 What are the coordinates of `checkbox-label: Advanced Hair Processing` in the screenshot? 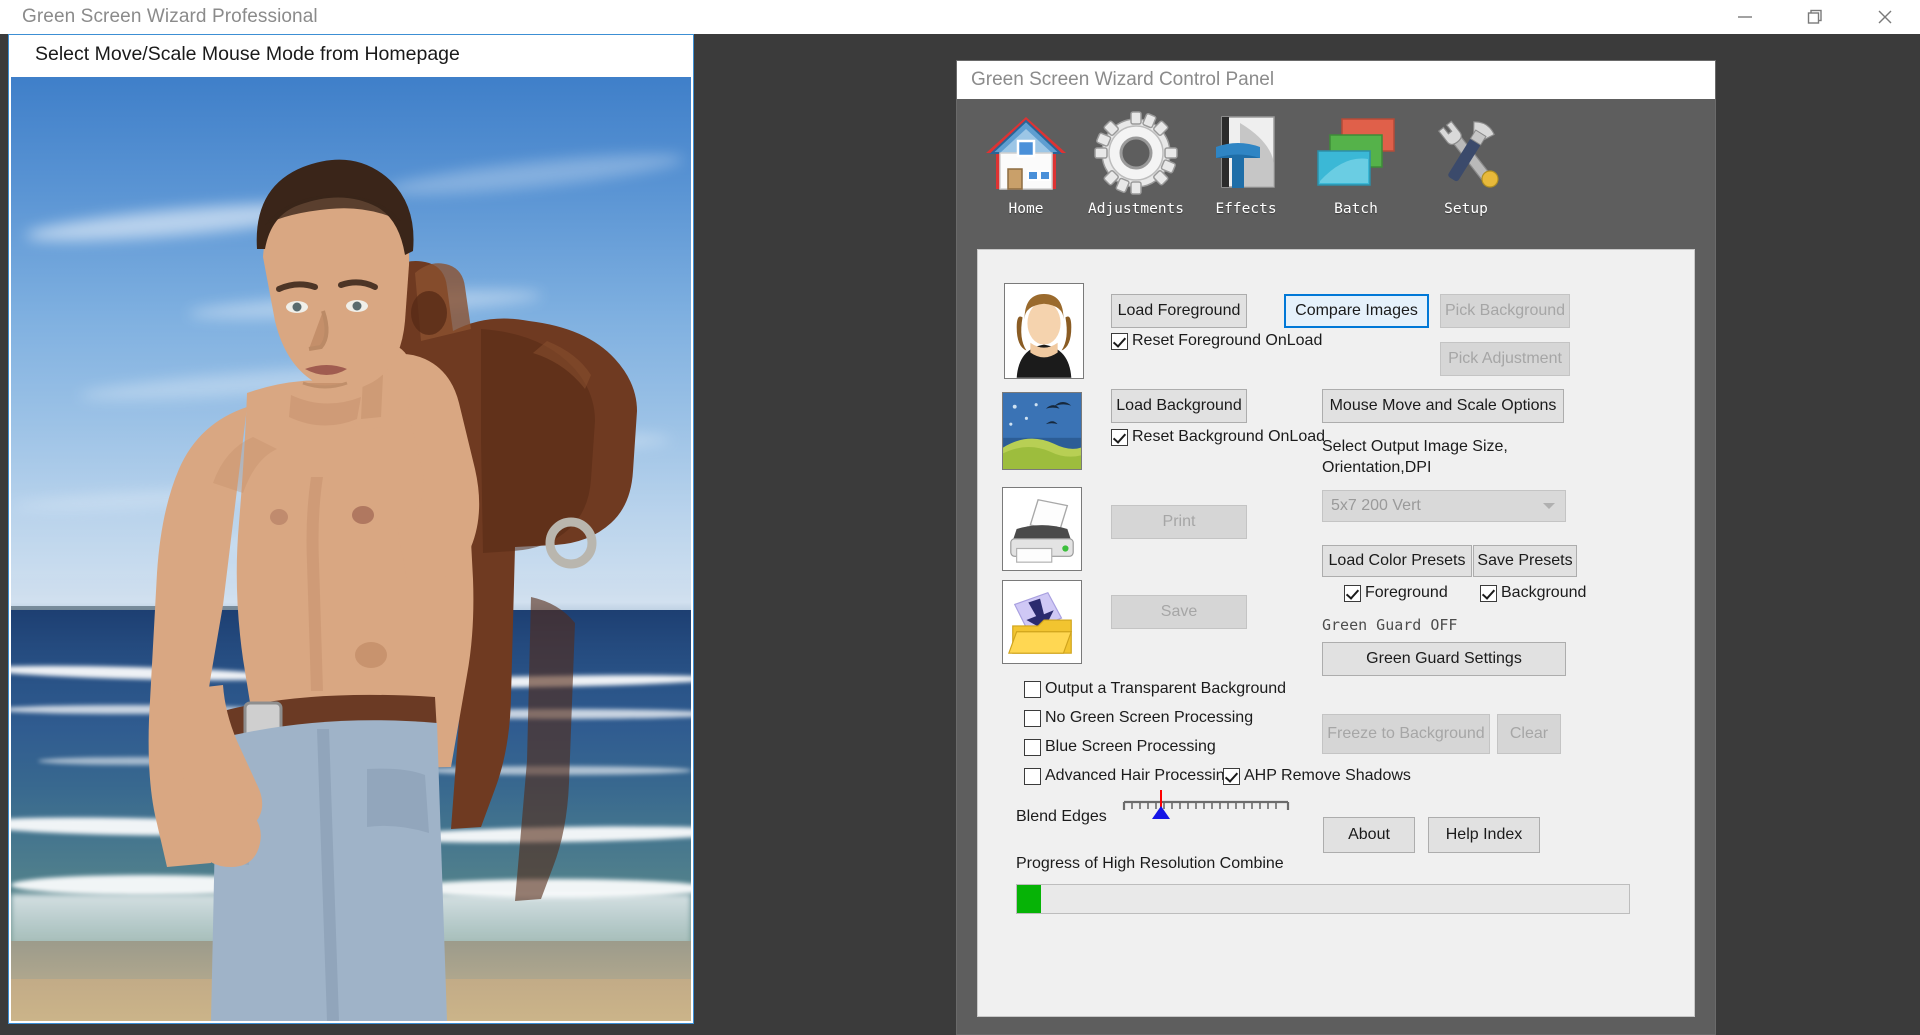 It's located at (1139, 775).